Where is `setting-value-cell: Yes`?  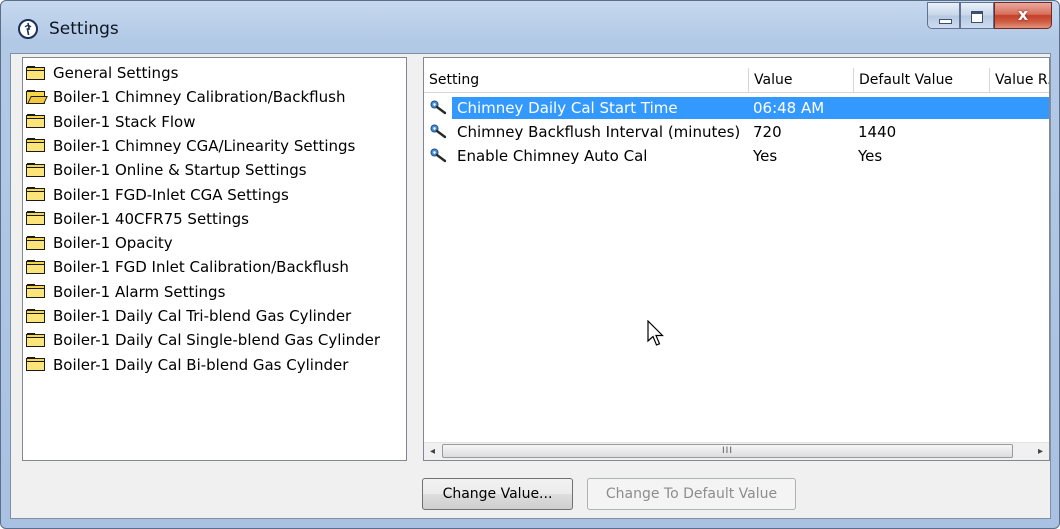 setting-value-cell: Yes is located at coordinates (765, 156).